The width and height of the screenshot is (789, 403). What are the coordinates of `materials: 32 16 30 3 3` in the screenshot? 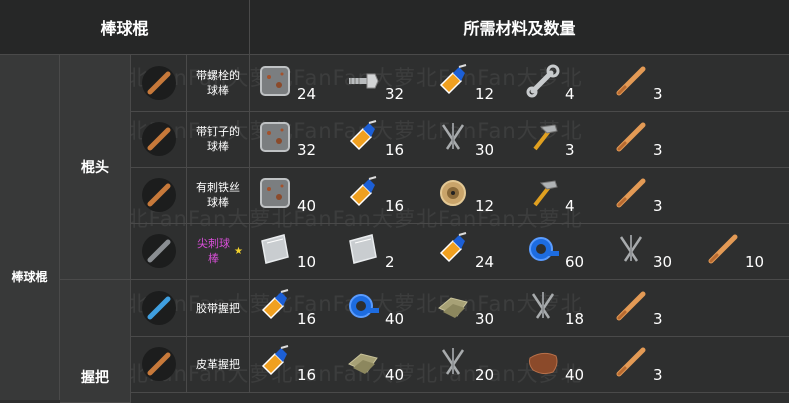 It's located at (520, 139).